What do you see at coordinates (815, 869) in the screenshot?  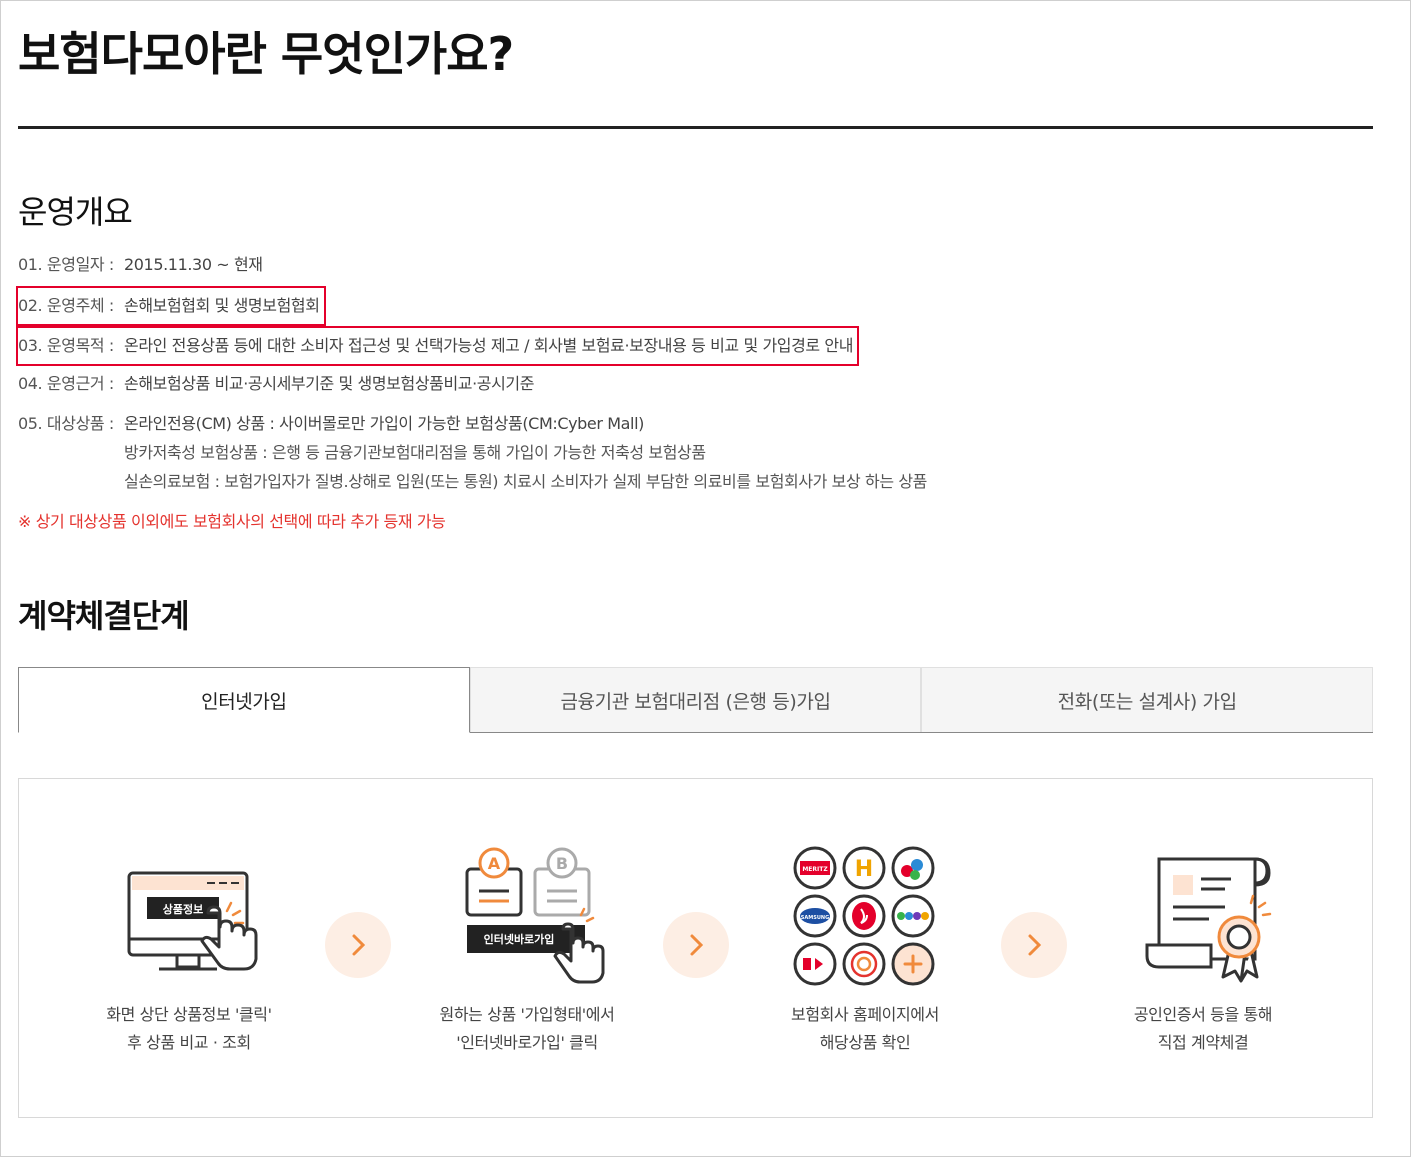 I see `meritz-logo-text: MERITZ` at bounding box center [815, 869].